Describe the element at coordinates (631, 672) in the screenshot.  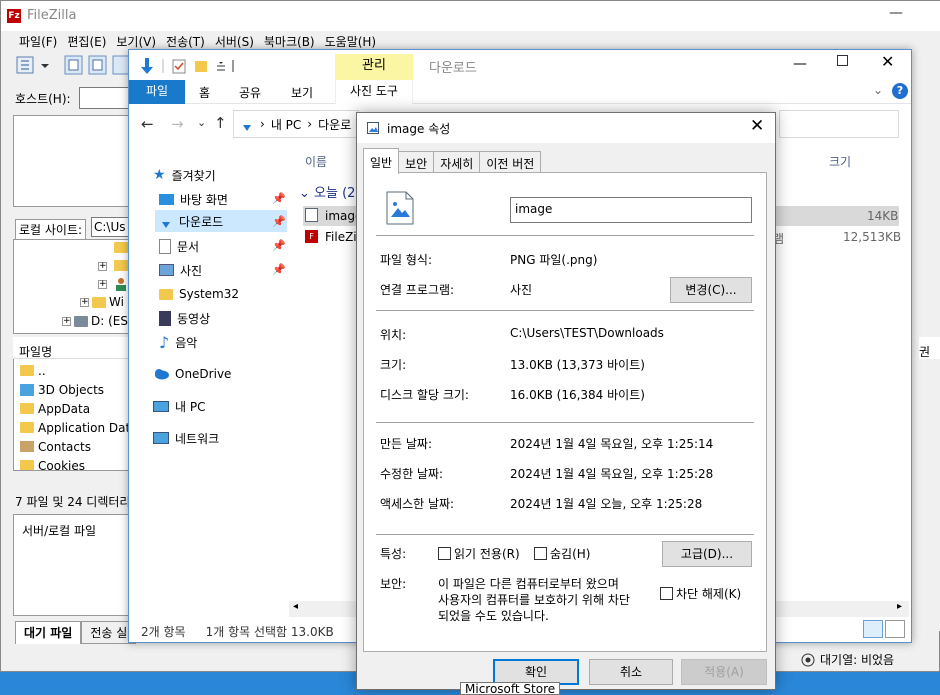
I see `cancel-button: 취소` at that location.